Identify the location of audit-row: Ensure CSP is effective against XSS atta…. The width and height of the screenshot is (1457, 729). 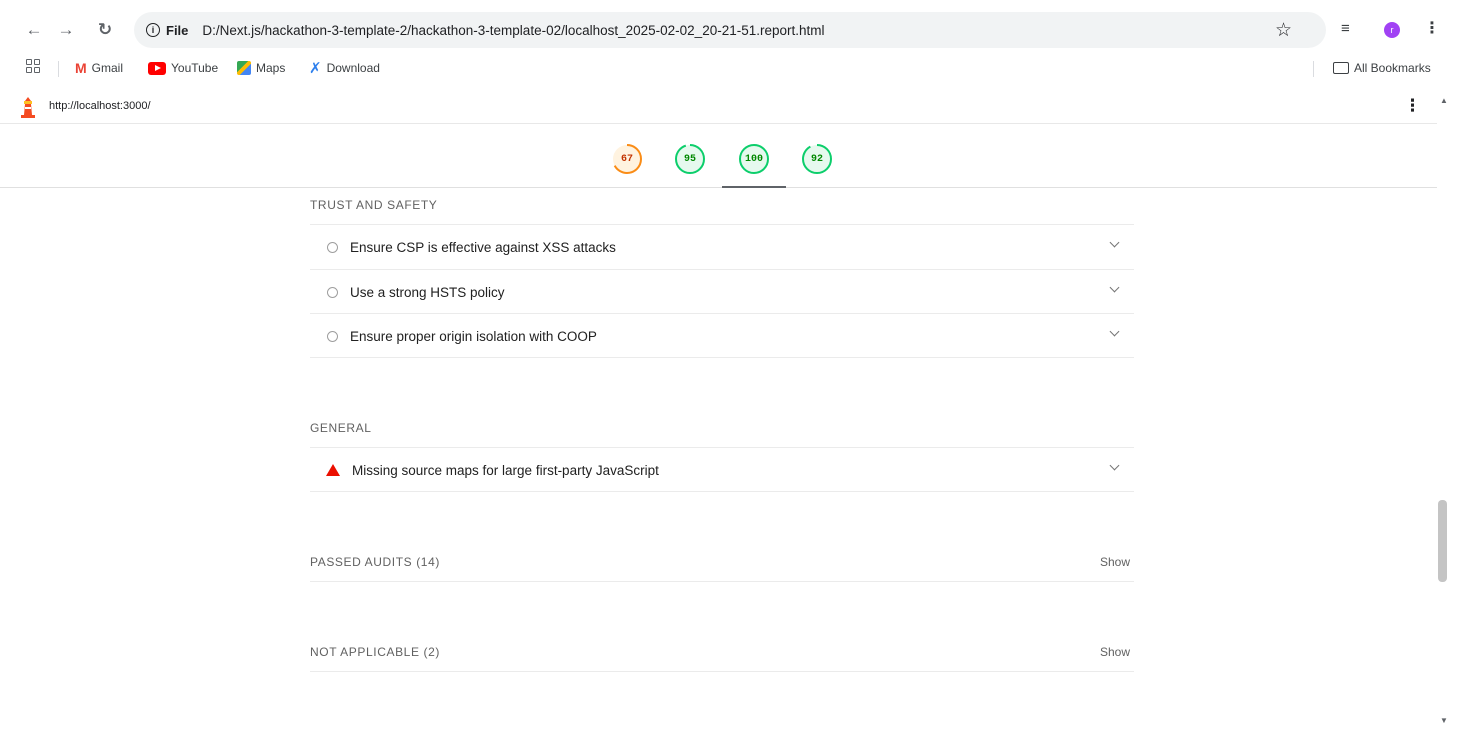
(722, 247).